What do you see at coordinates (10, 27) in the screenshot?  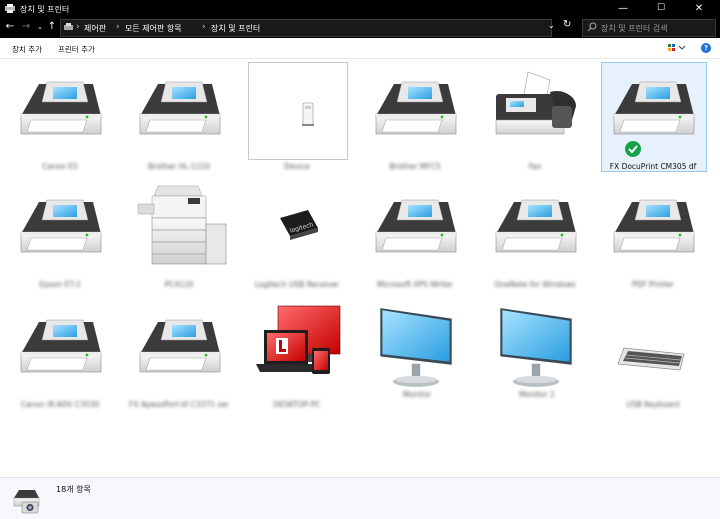 I see `back-button: ←` at bounding box center [10, 27].